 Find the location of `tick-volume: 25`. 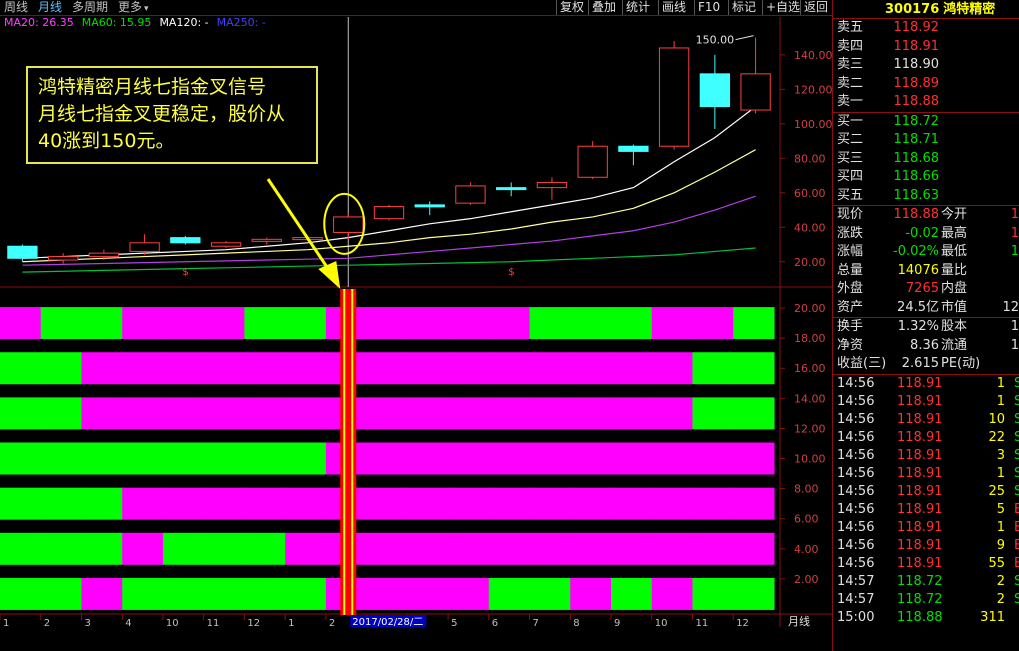

tick-volume: 25 is located at coordinates (996, 491).